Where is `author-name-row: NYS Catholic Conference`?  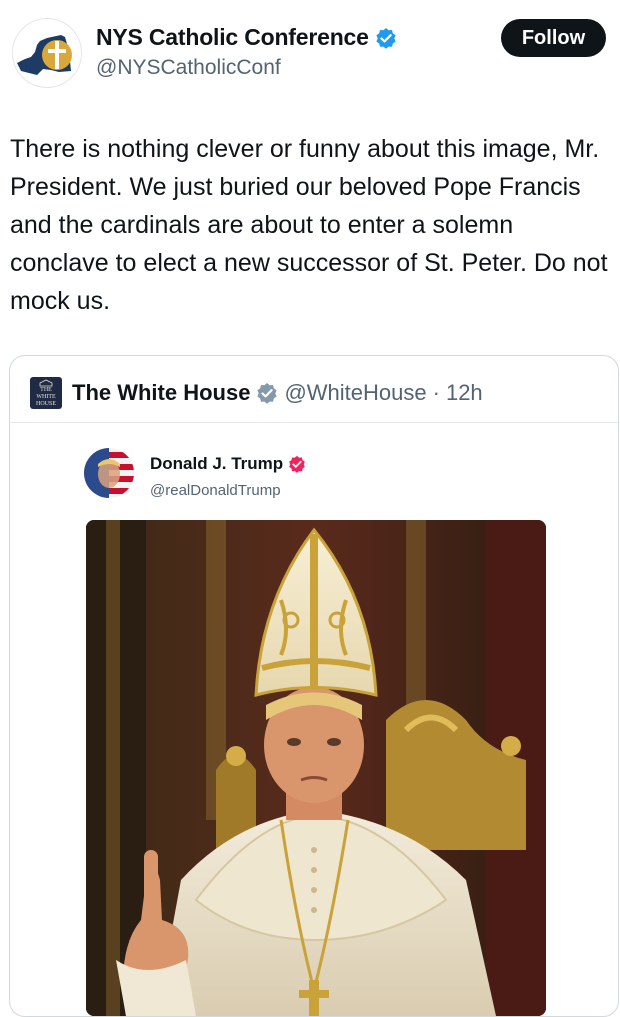
author-name-row: NYS Catholic Conference is located at coordinates (246, 37).